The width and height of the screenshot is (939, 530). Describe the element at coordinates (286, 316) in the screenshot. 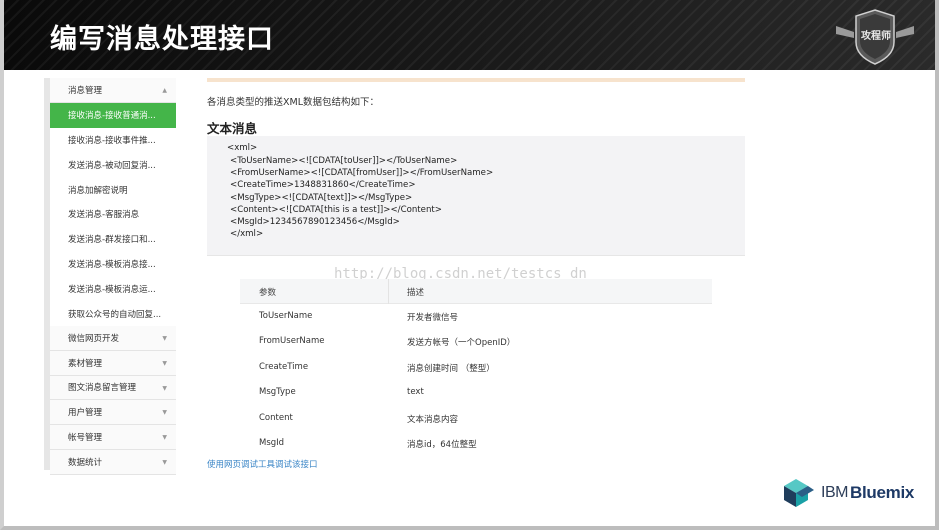

I see `table-cell-param: ToUserName` at that location.